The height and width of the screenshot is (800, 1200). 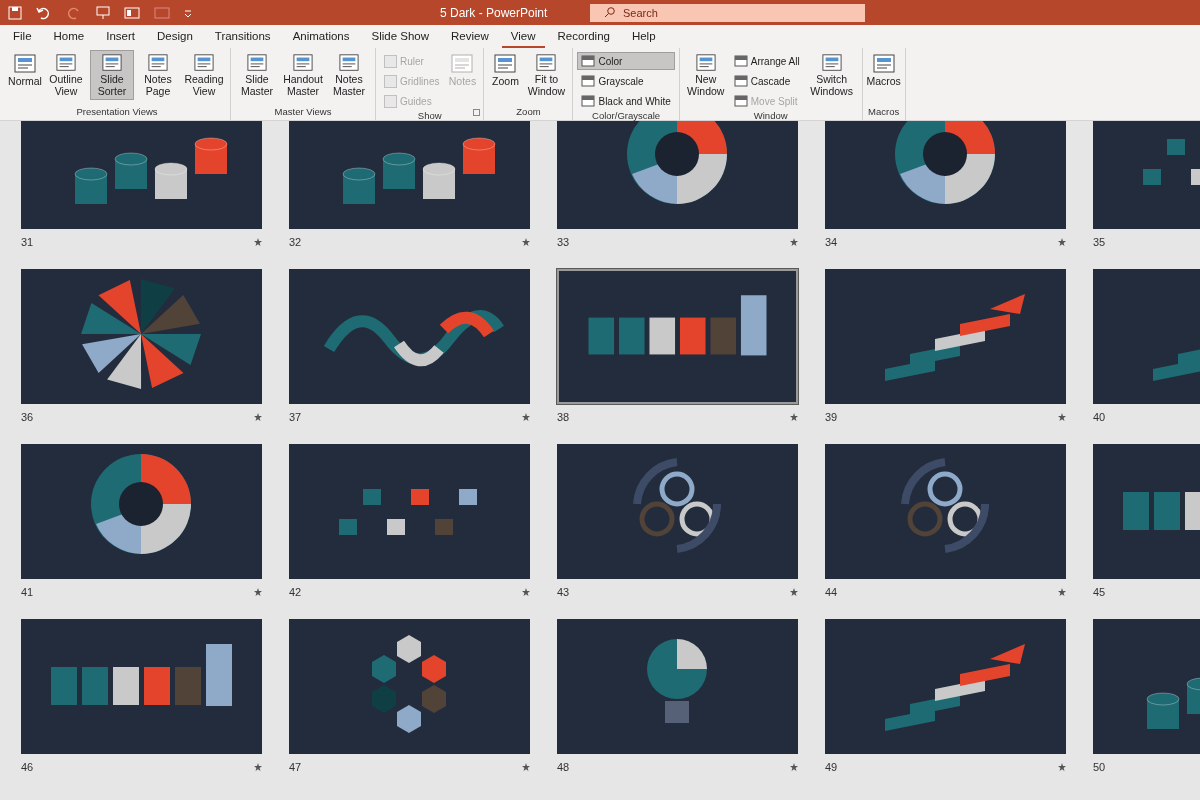 I want to click on ribbon-button: New Window, so click(x=705, y=75).